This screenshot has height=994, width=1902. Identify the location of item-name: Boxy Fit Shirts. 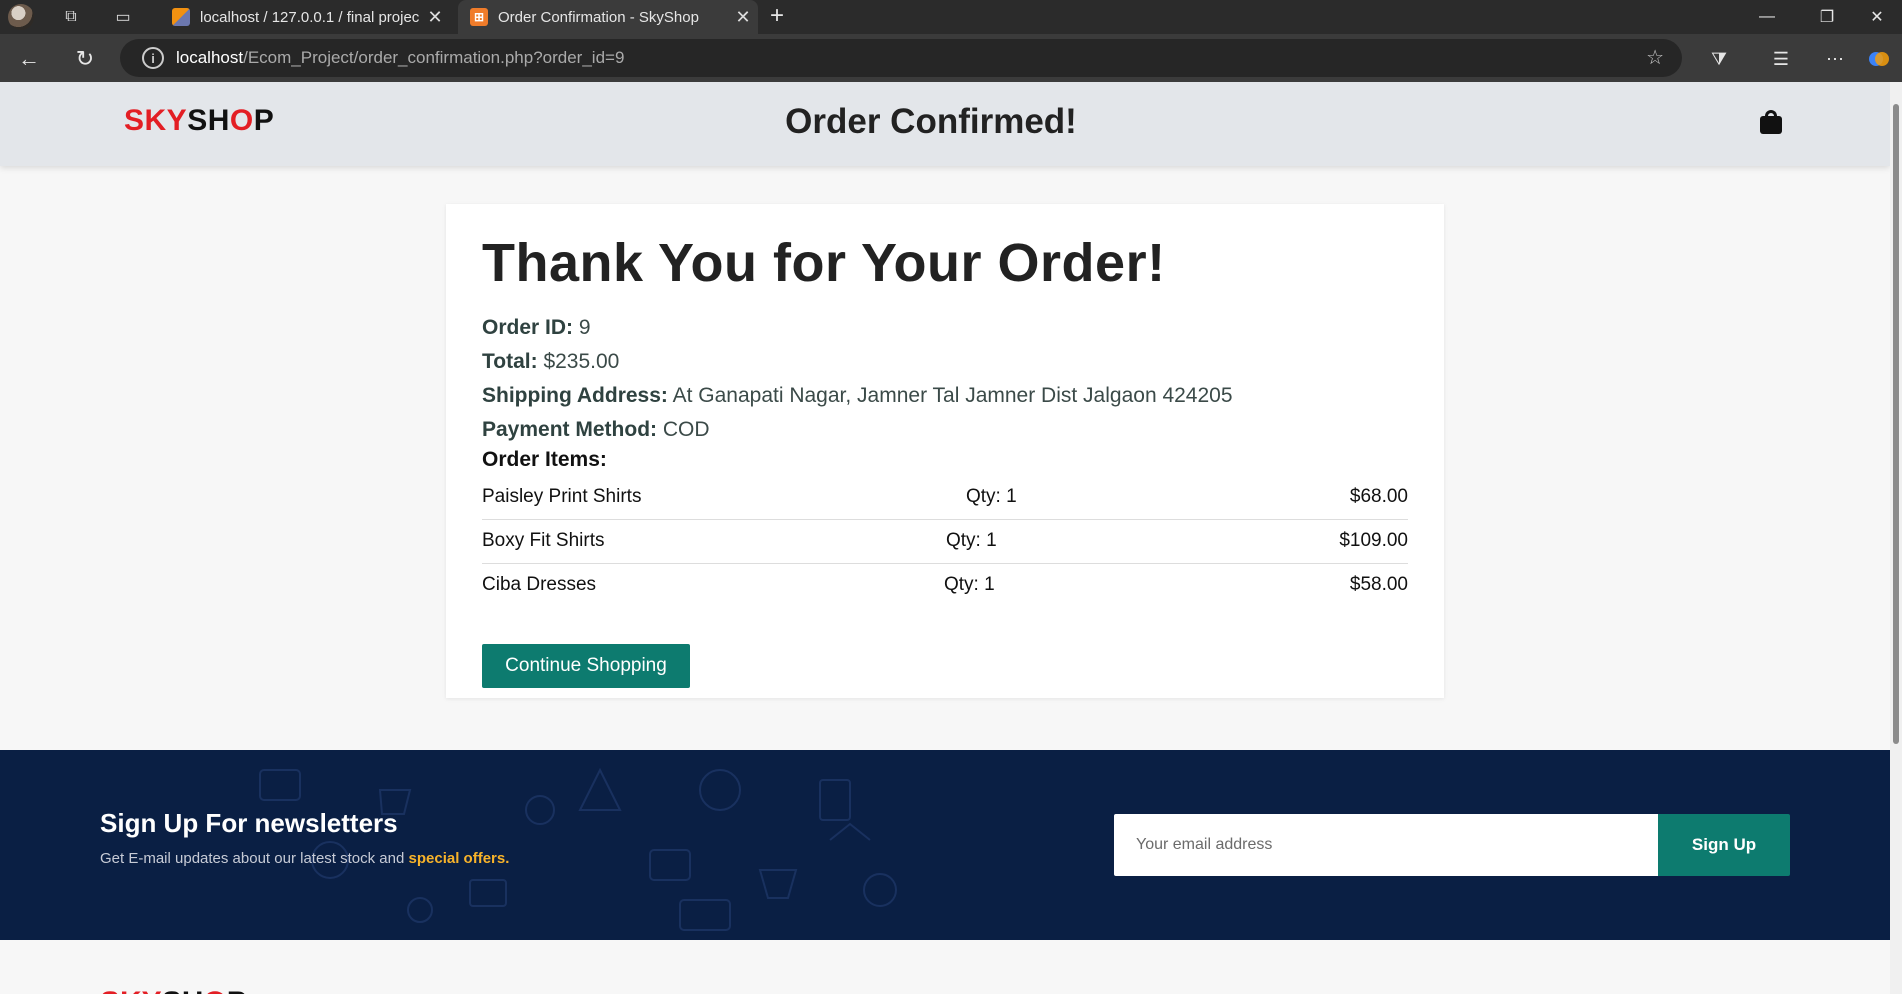
(543, 540).